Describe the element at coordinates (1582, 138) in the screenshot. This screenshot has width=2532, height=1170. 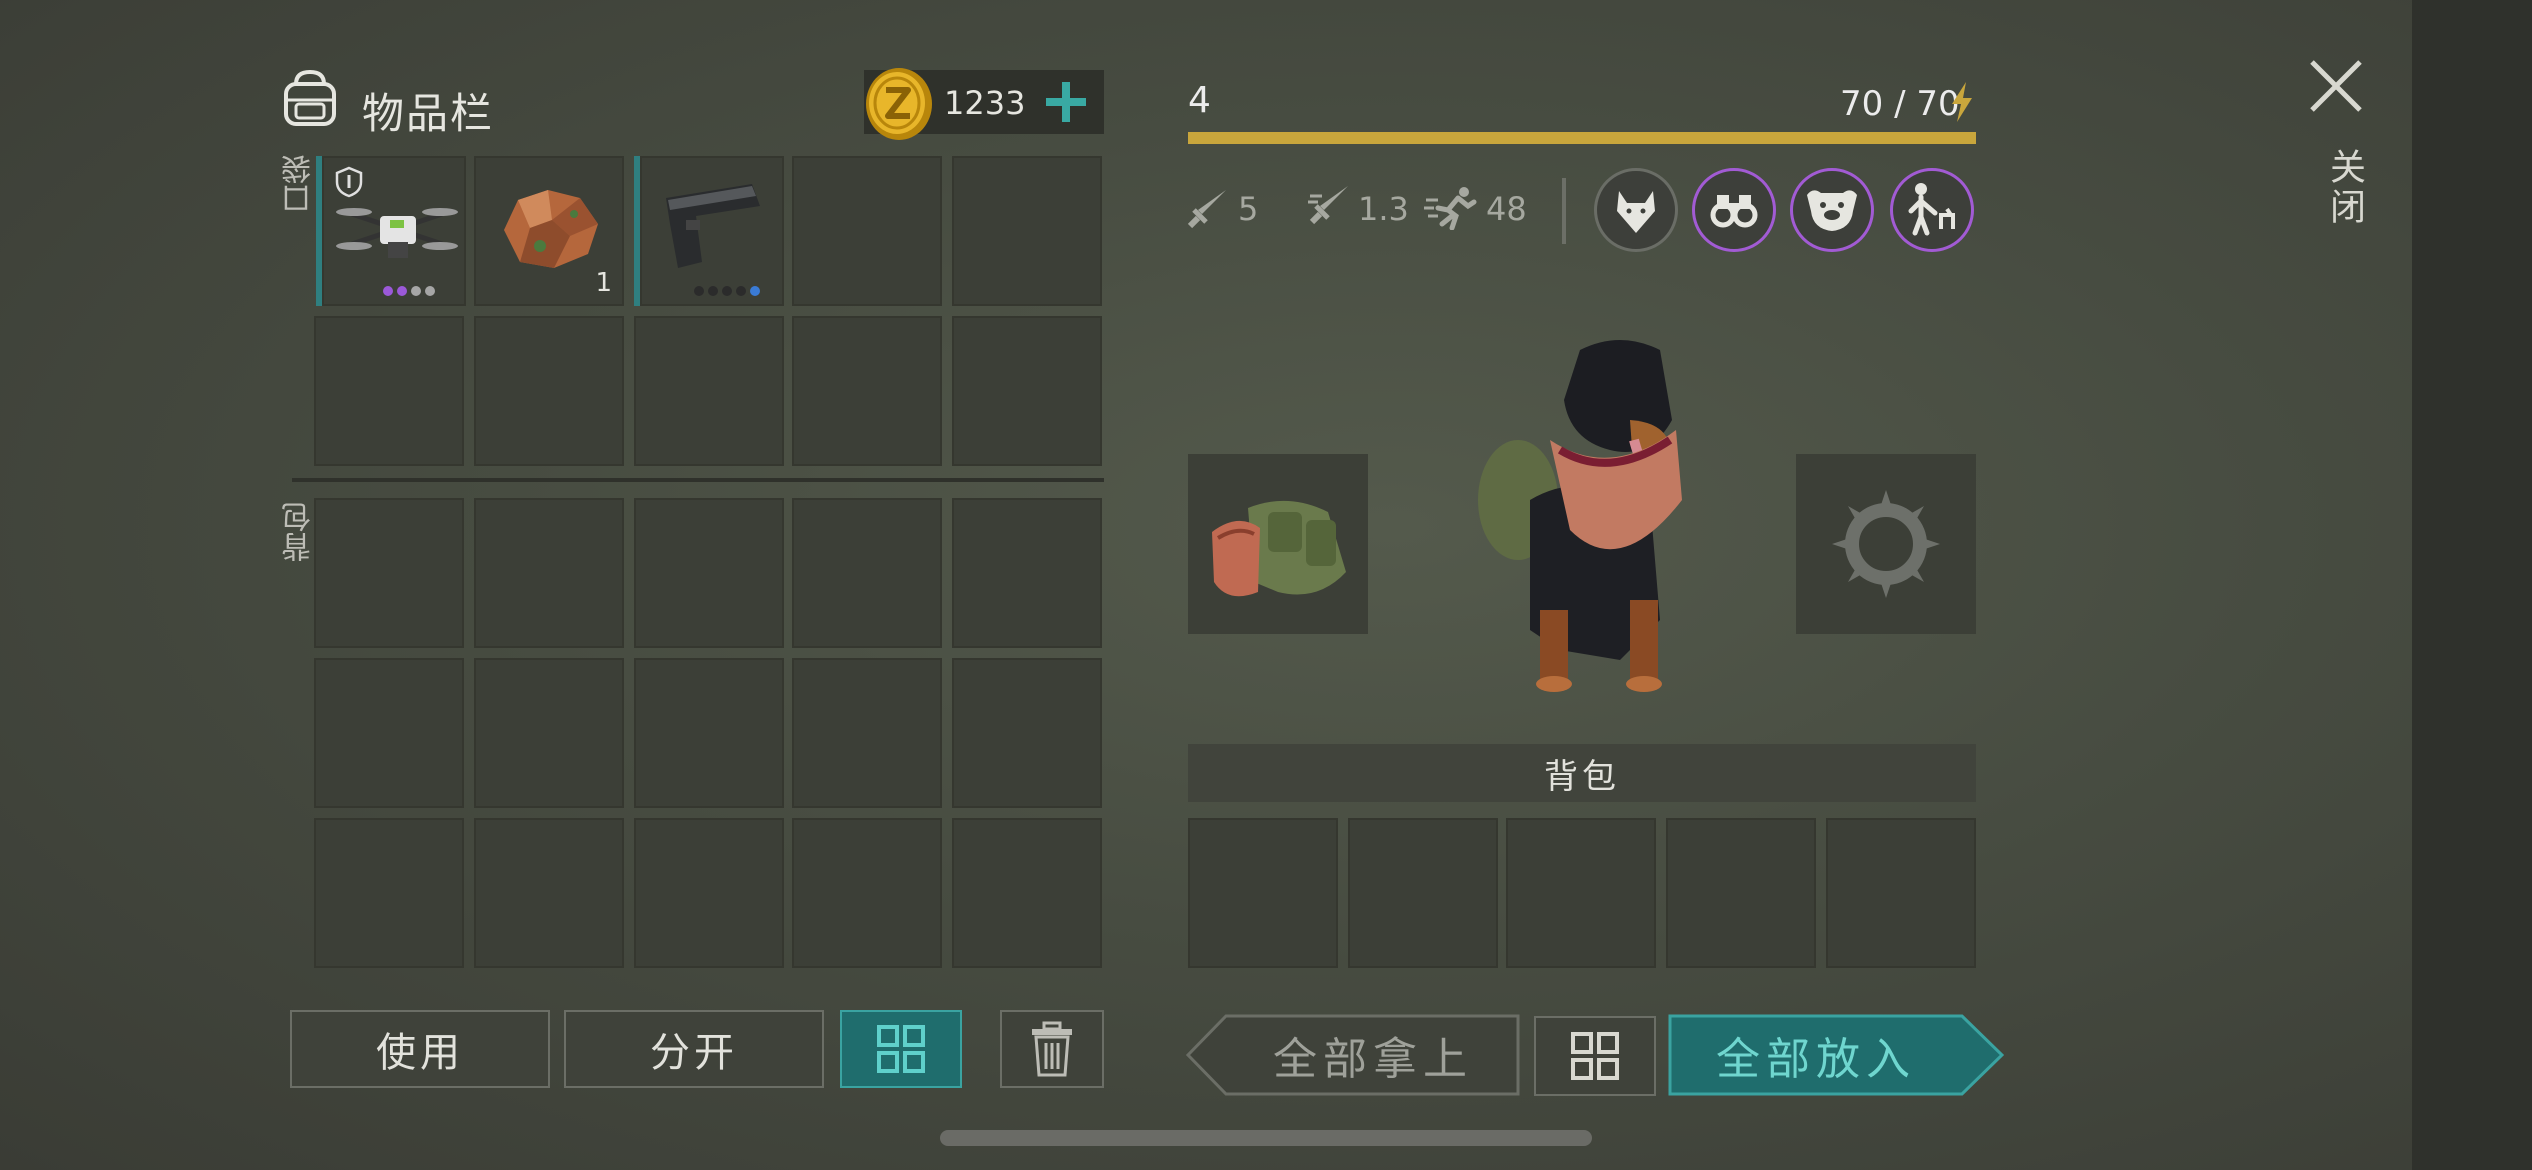
I see `energy-bar-fill` at that location.